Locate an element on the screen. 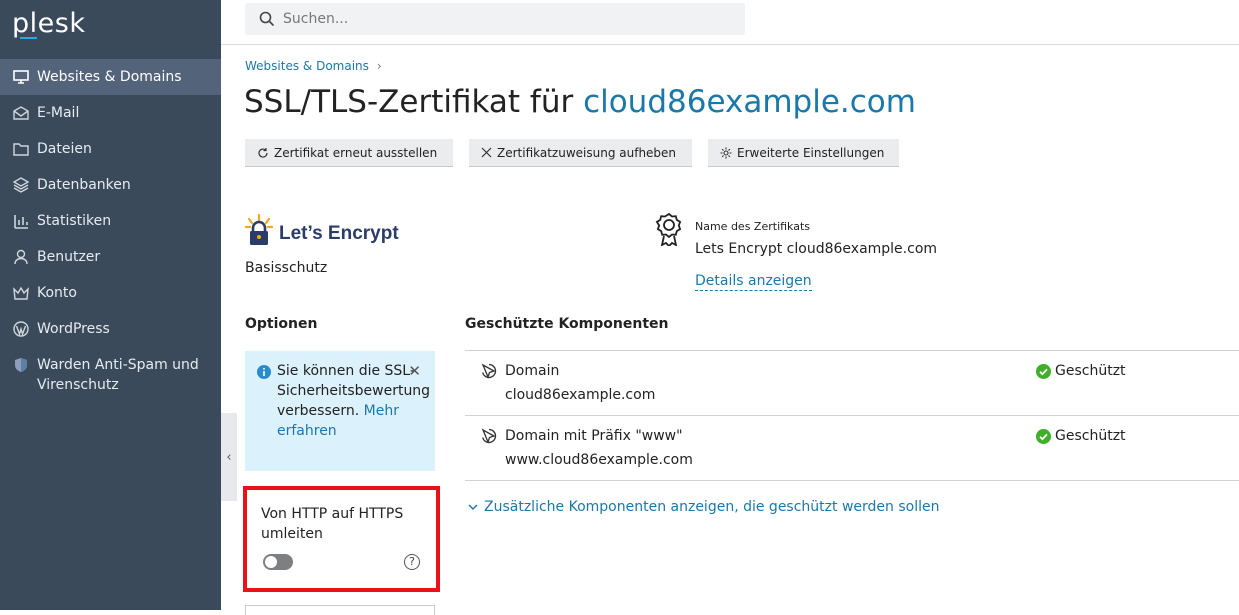 Image resolution: width=1239 pixels, height=615 pixels. component-name: Domain mit Präfix "www" is located at coordinates (594, 436).